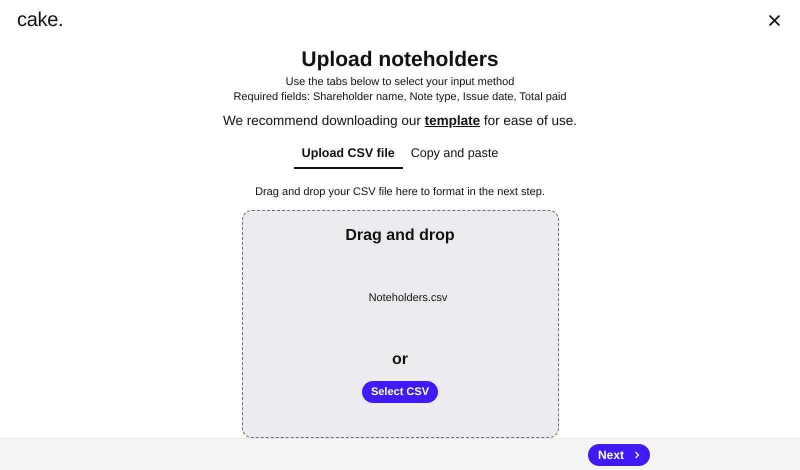  What do you see at coordinates (774, 20) in the screenshot?
I see `close-icon` at bounding box center [774, 20].